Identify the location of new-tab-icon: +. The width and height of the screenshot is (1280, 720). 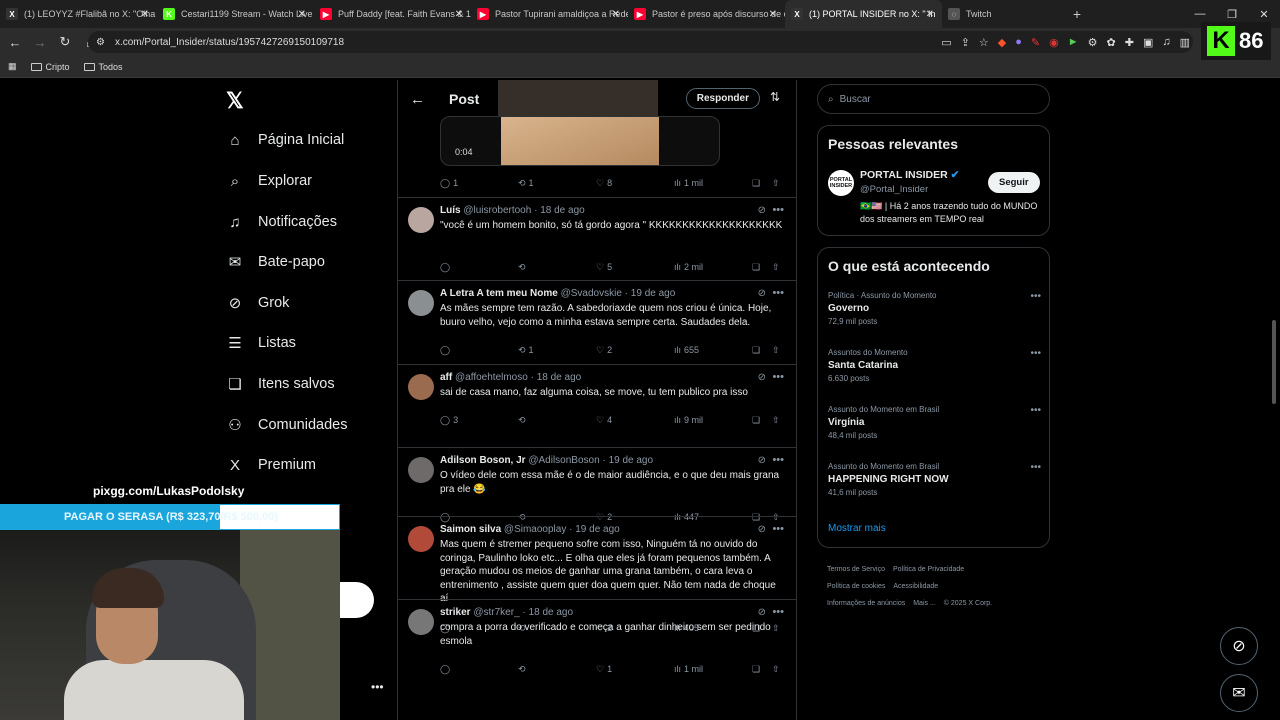
(1077, 14).